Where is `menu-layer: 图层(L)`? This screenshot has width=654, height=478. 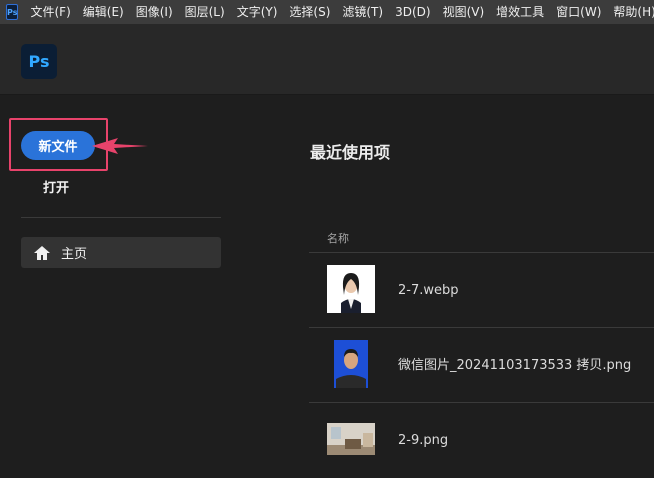 menu-layer: 图层(L) is located at coordinates (205, 12).